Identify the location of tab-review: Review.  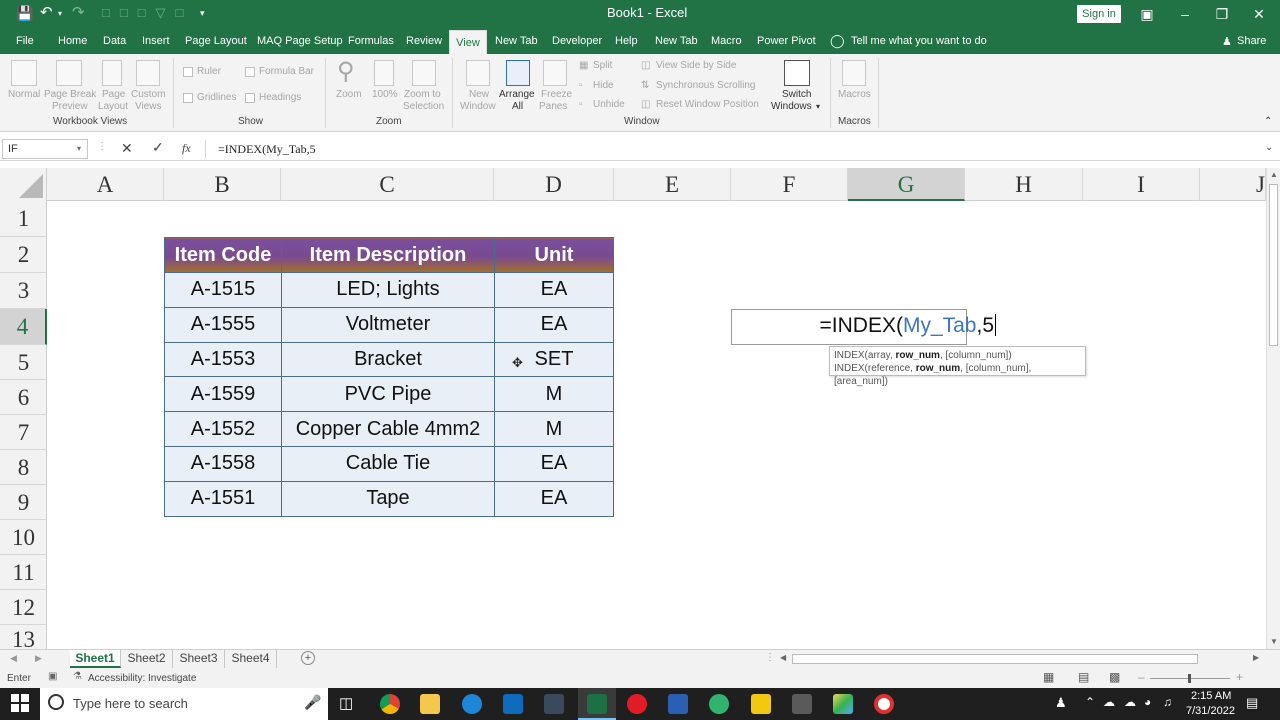
(424, 41).